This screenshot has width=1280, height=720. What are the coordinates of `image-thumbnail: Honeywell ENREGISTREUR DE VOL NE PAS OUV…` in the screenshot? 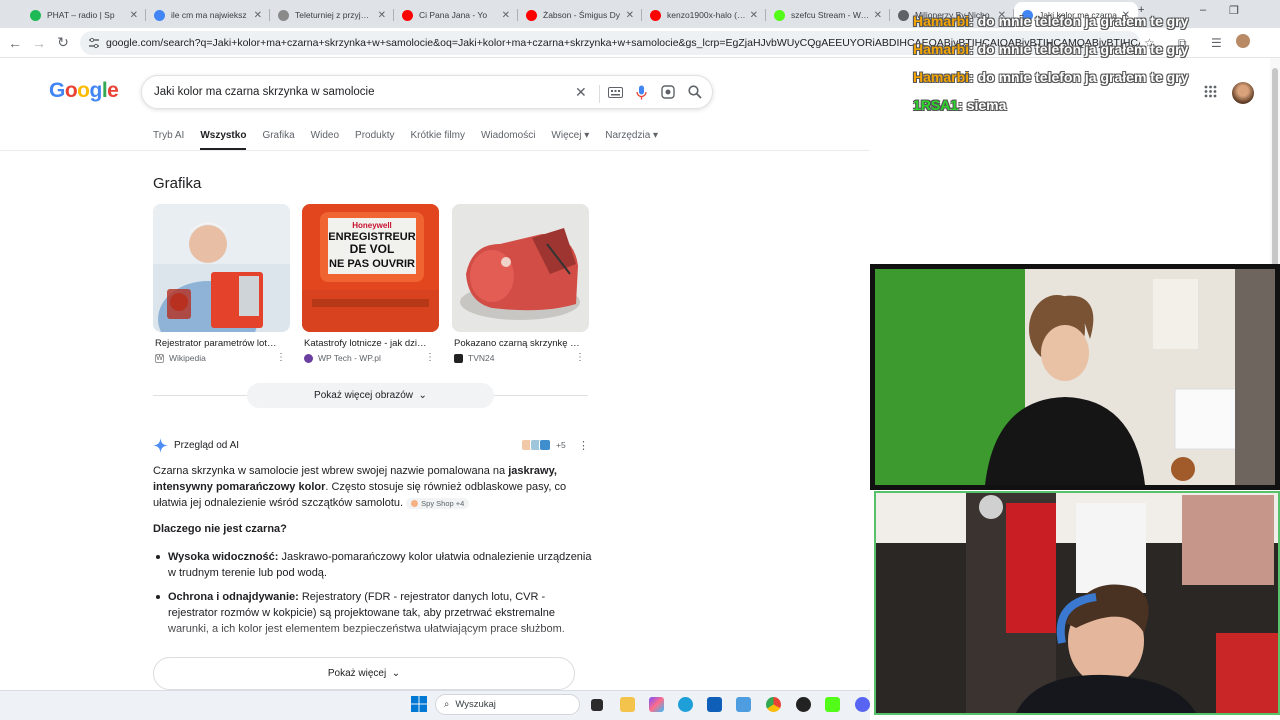 It's located at (370, 268).